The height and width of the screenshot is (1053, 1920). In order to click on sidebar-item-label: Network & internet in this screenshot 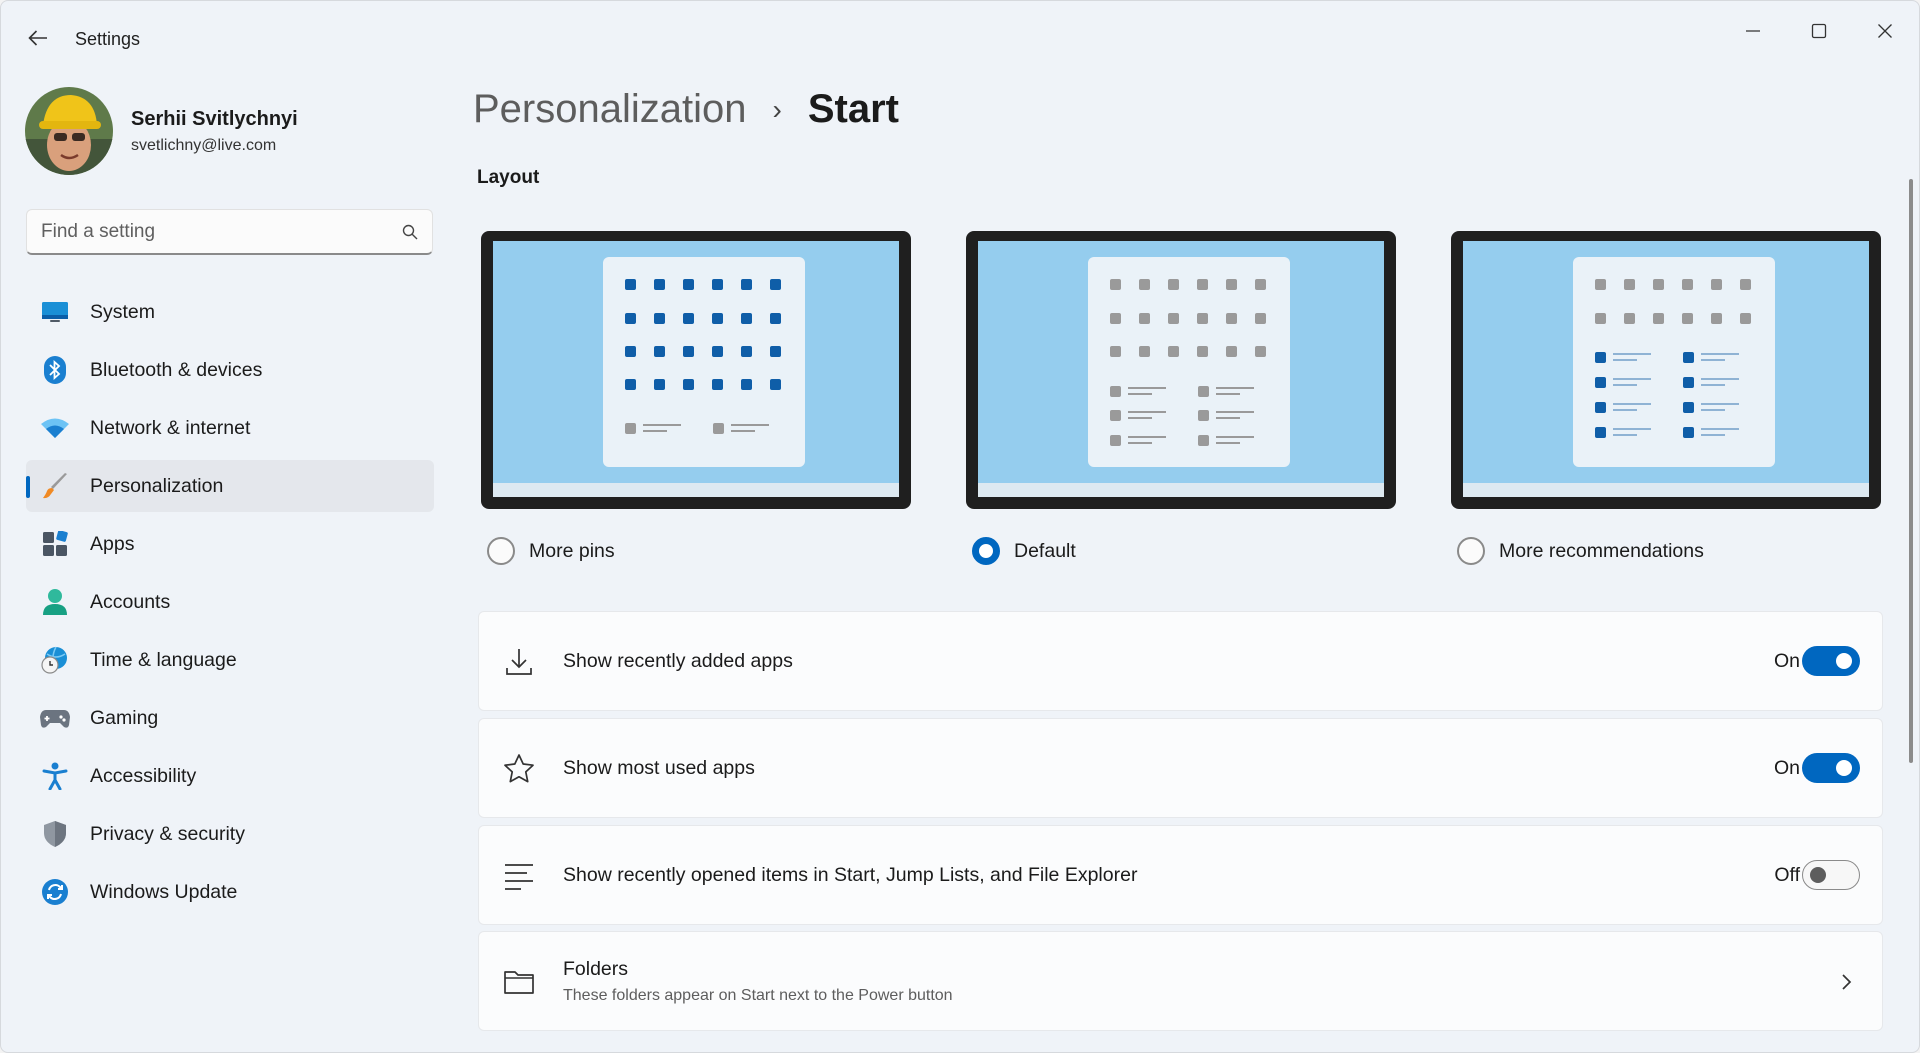, I will do `click(170, 427)`.